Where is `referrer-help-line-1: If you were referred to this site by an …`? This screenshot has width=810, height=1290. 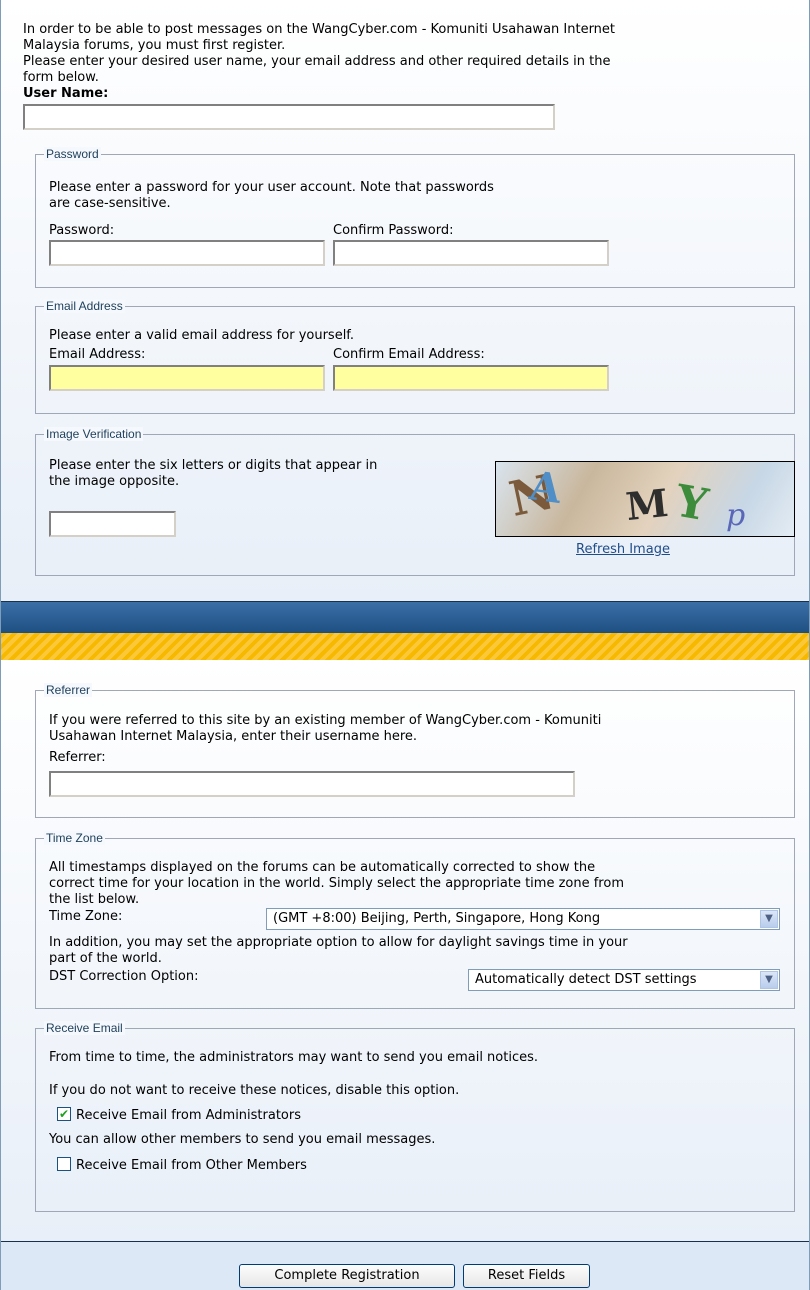
referrer-help-line-1: If you were referred to this site by an … is located at coordinates (325, 720).